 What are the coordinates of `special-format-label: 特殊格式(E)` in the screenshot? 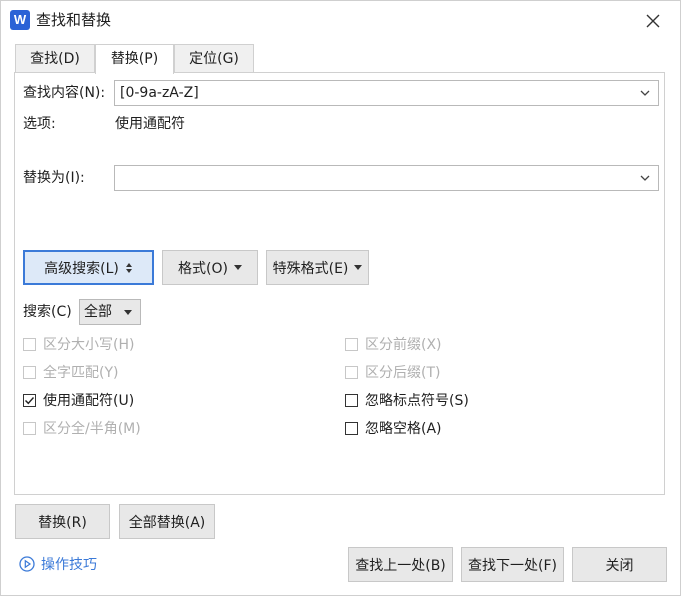 It's located at (310, 268).